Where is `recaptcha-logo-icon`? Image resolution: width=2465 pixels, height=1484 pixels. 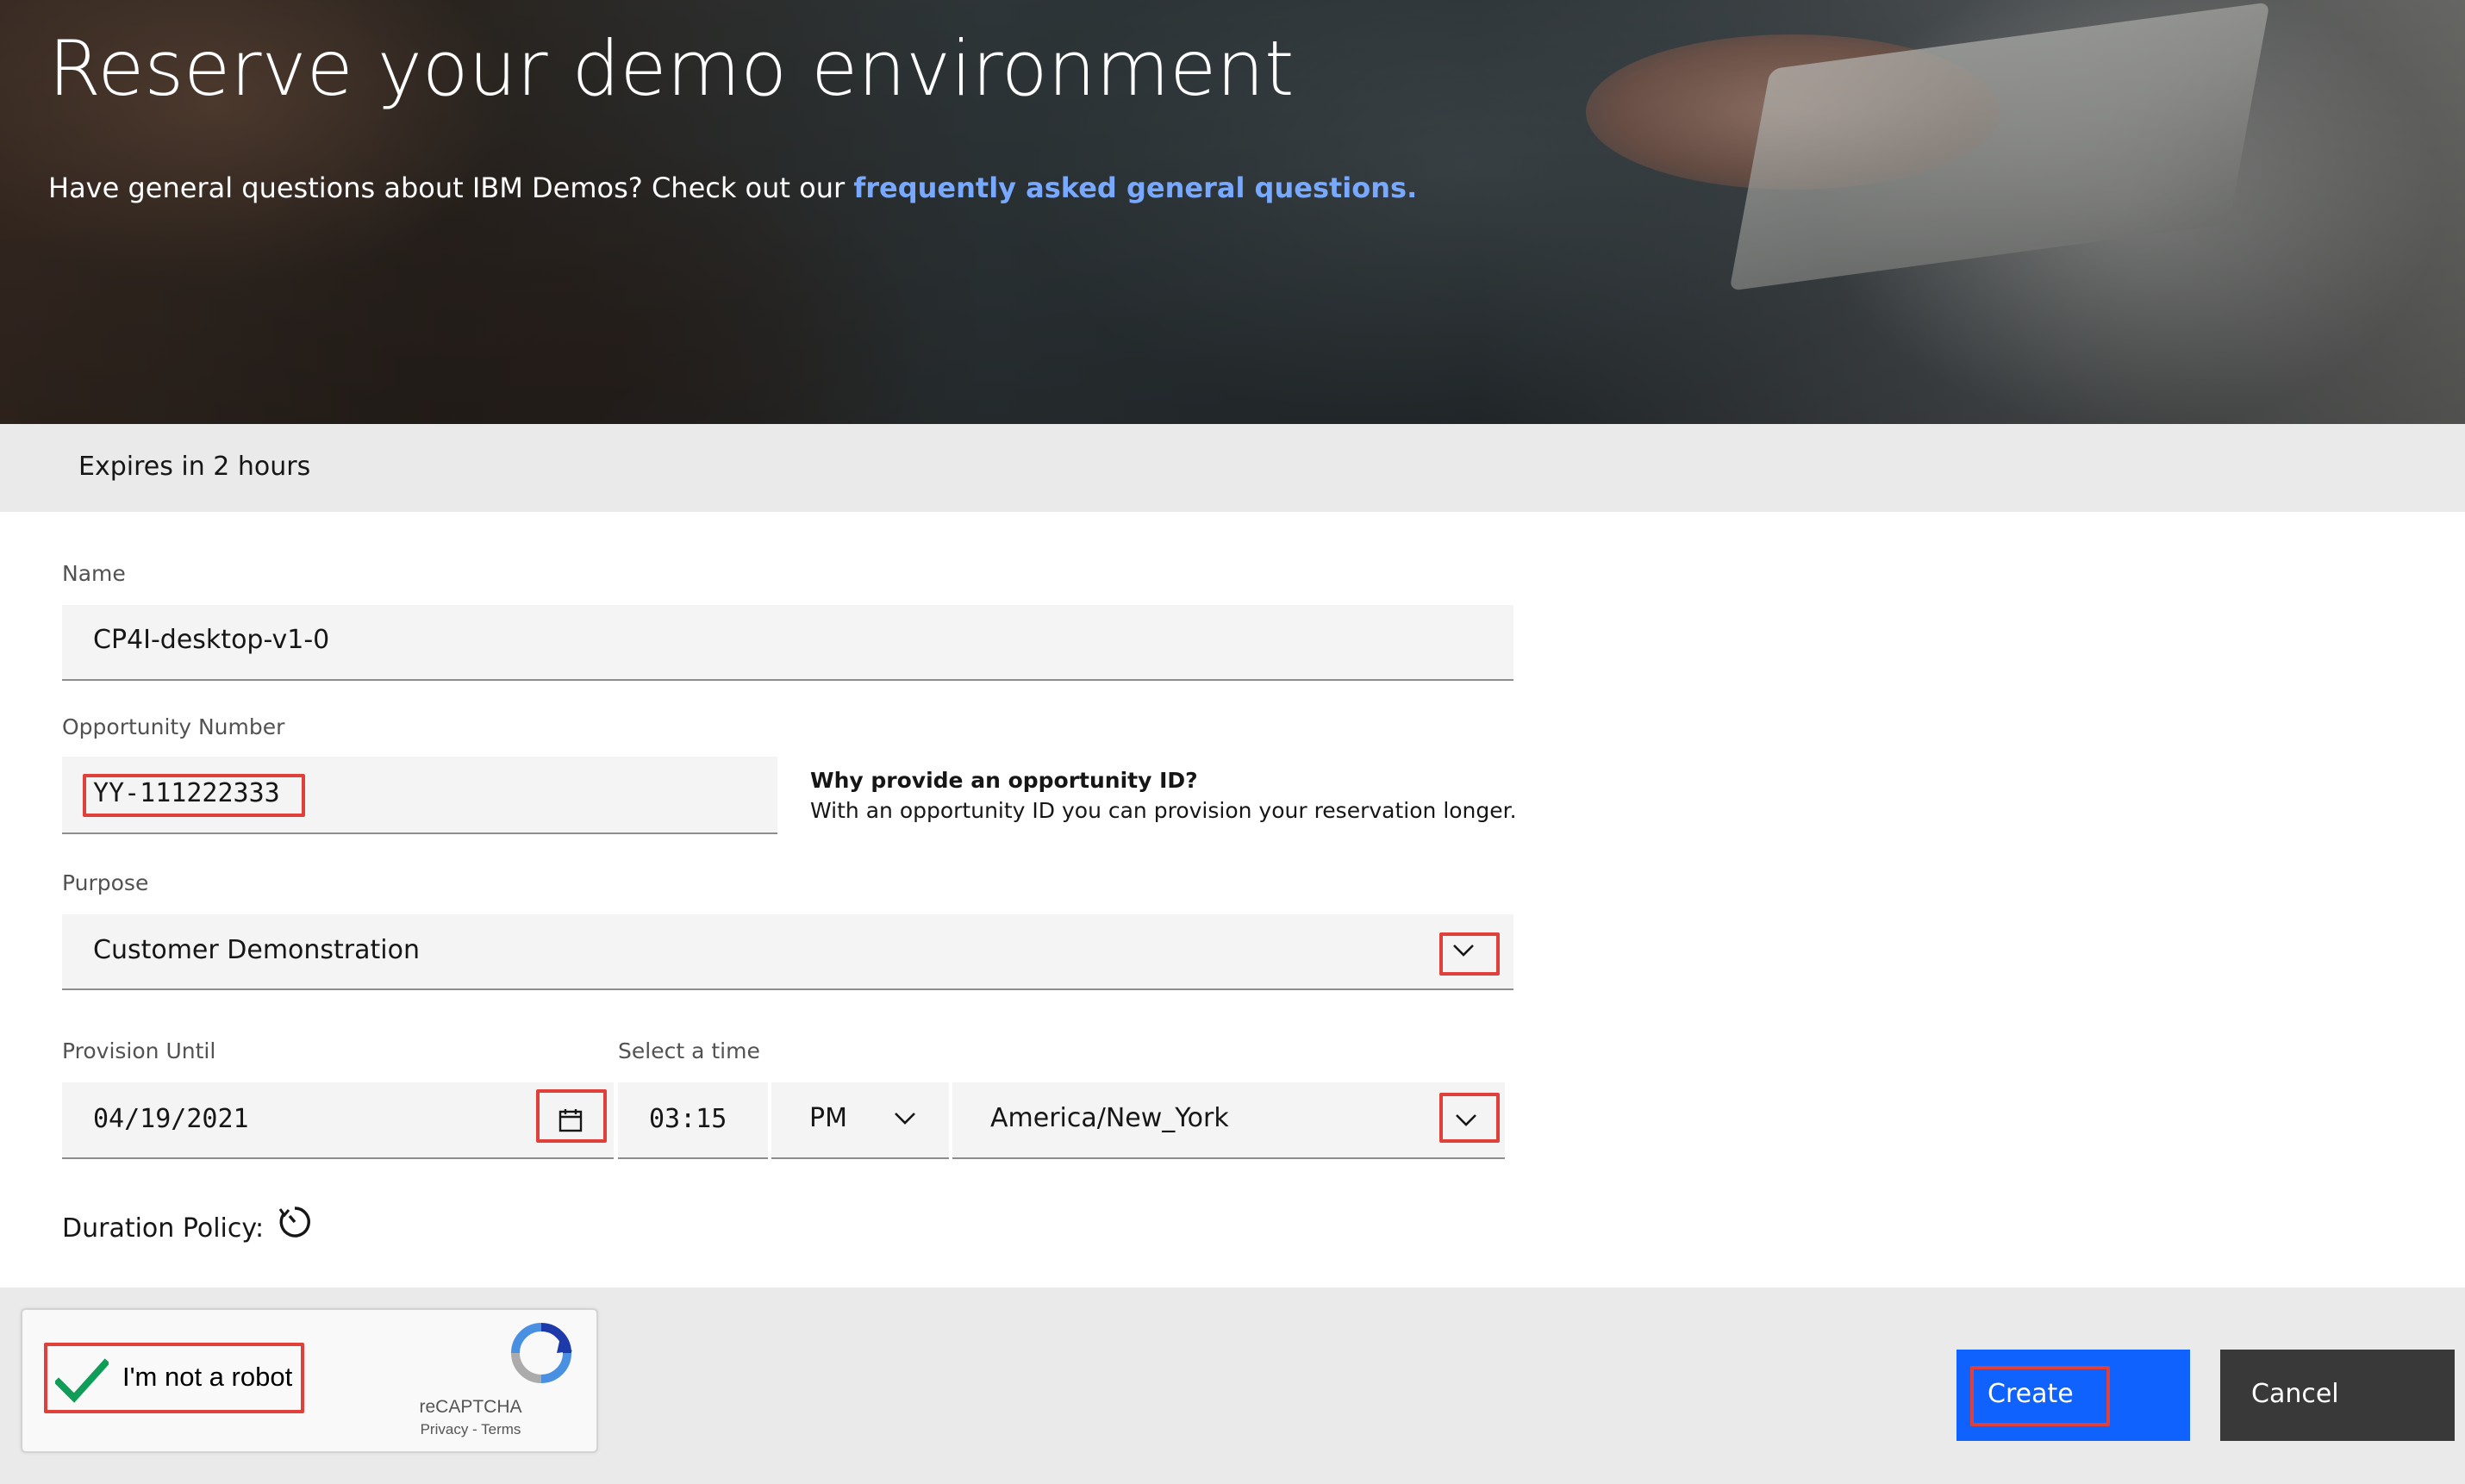 recaptcha-logo-icon is located at coordinates (541, 1355).